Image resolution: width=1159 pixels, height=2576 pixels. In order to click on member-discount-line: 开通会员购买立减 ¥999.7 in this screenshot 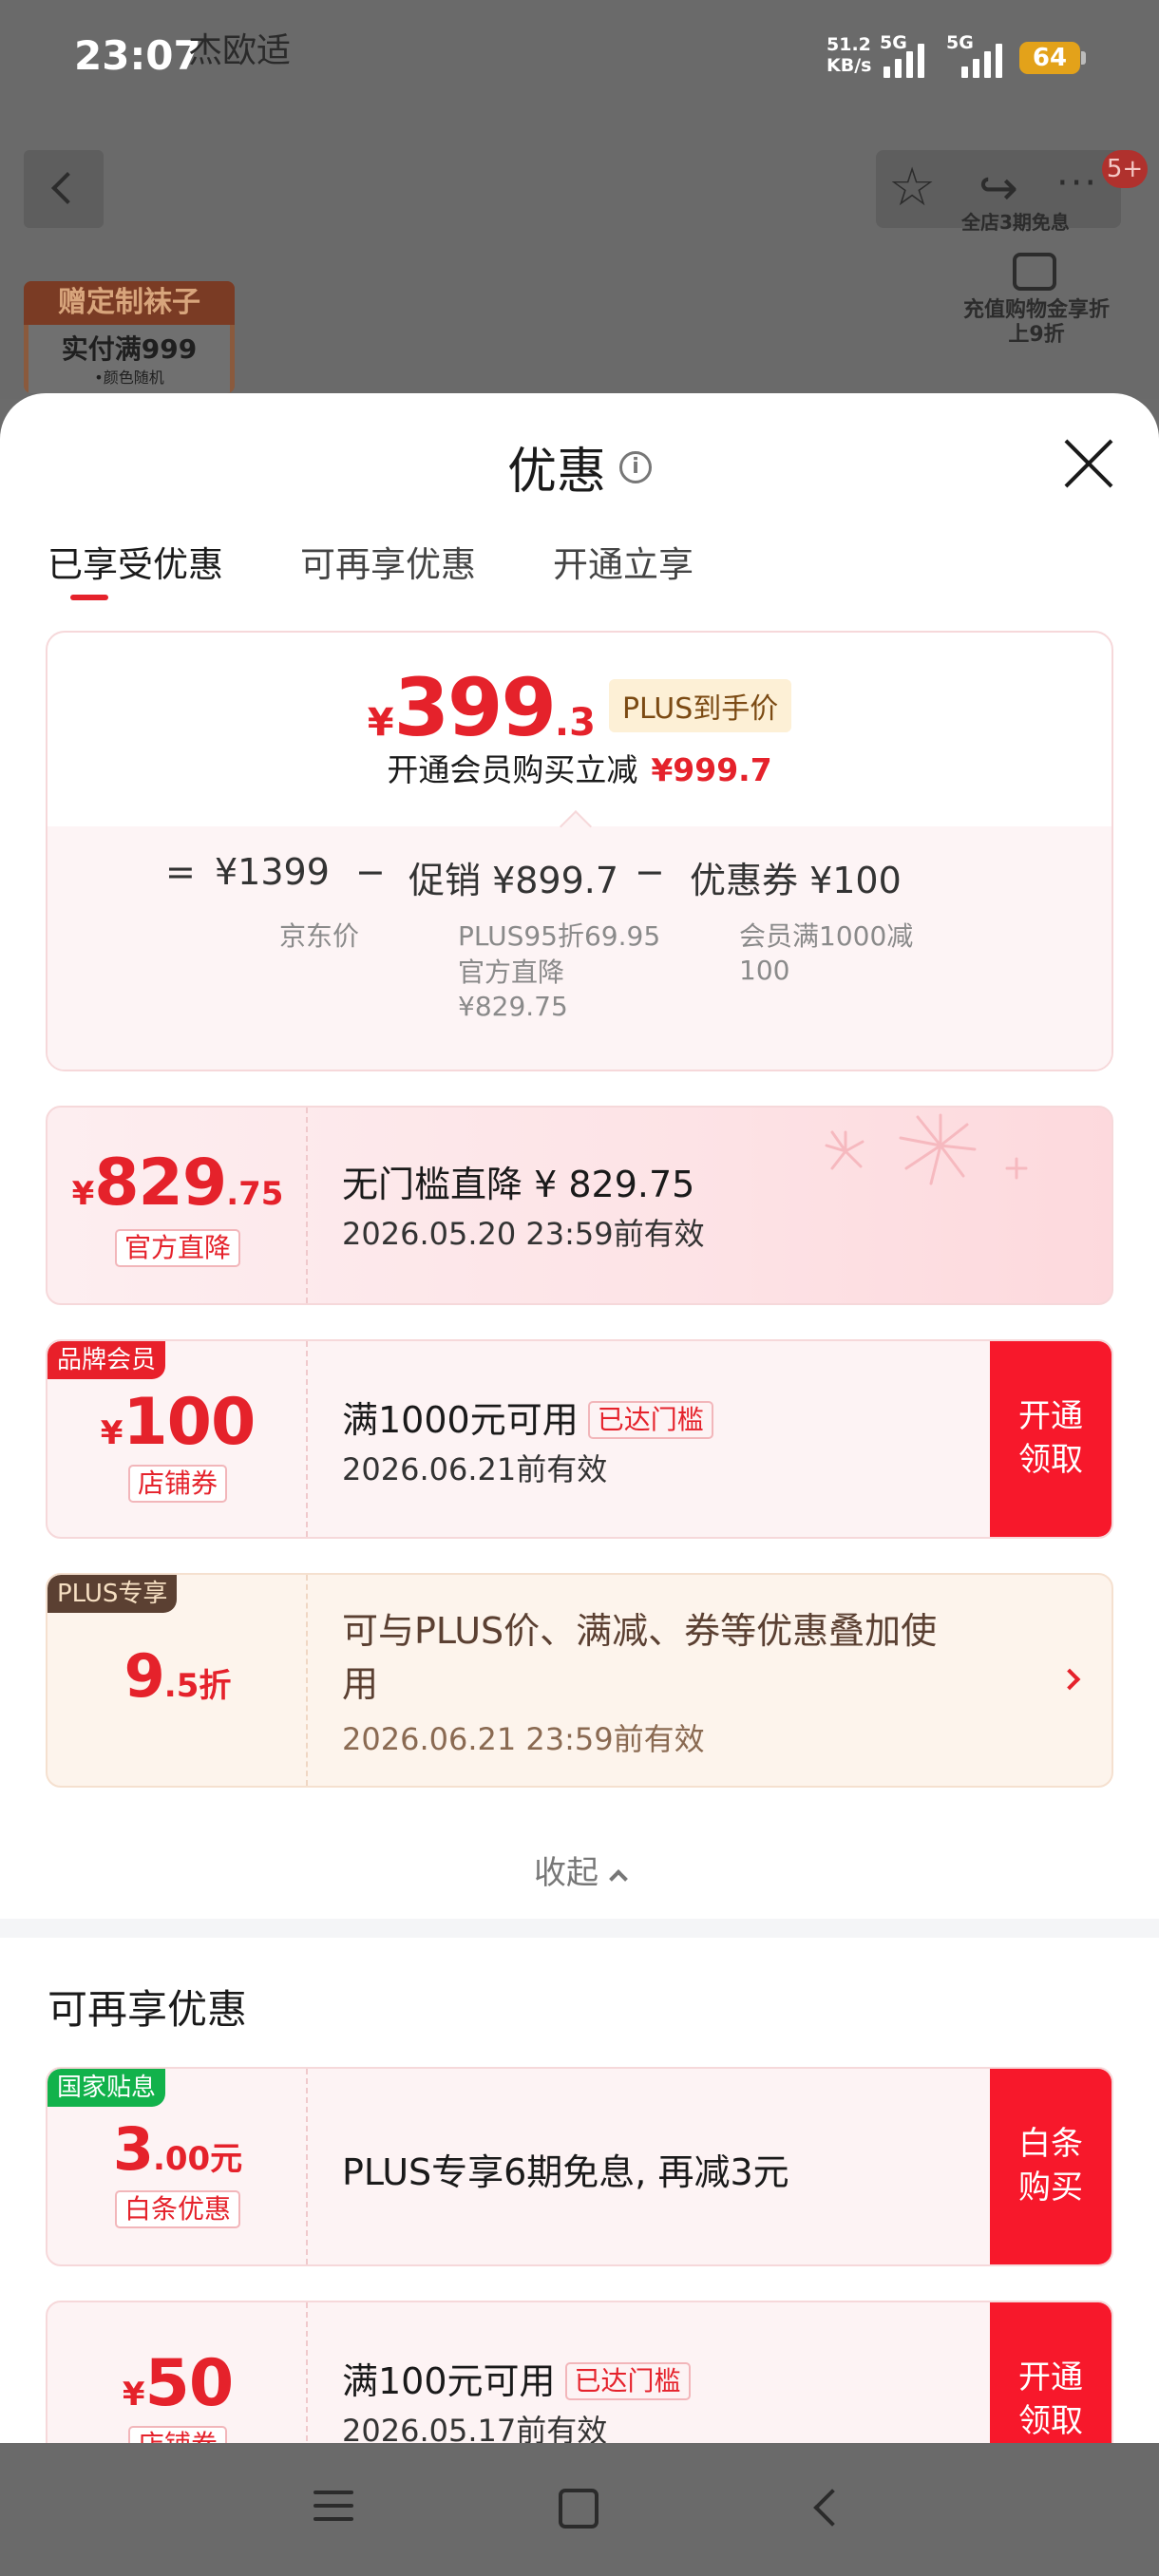, I will do `click(580, 767)`.